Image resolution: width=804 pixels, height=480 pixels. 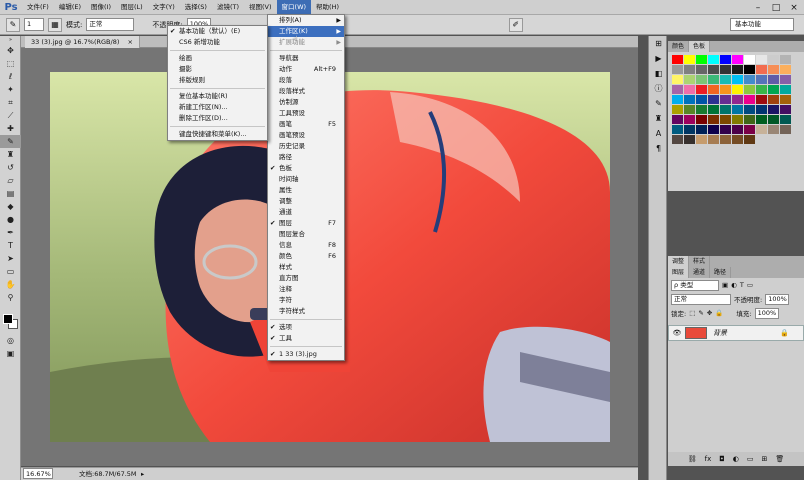 What do you see at coordinates (306, 354) in the screenshot?
I see `menu-item: ✔ 1 33 (3).jpg` at bounding box center [306, 354].